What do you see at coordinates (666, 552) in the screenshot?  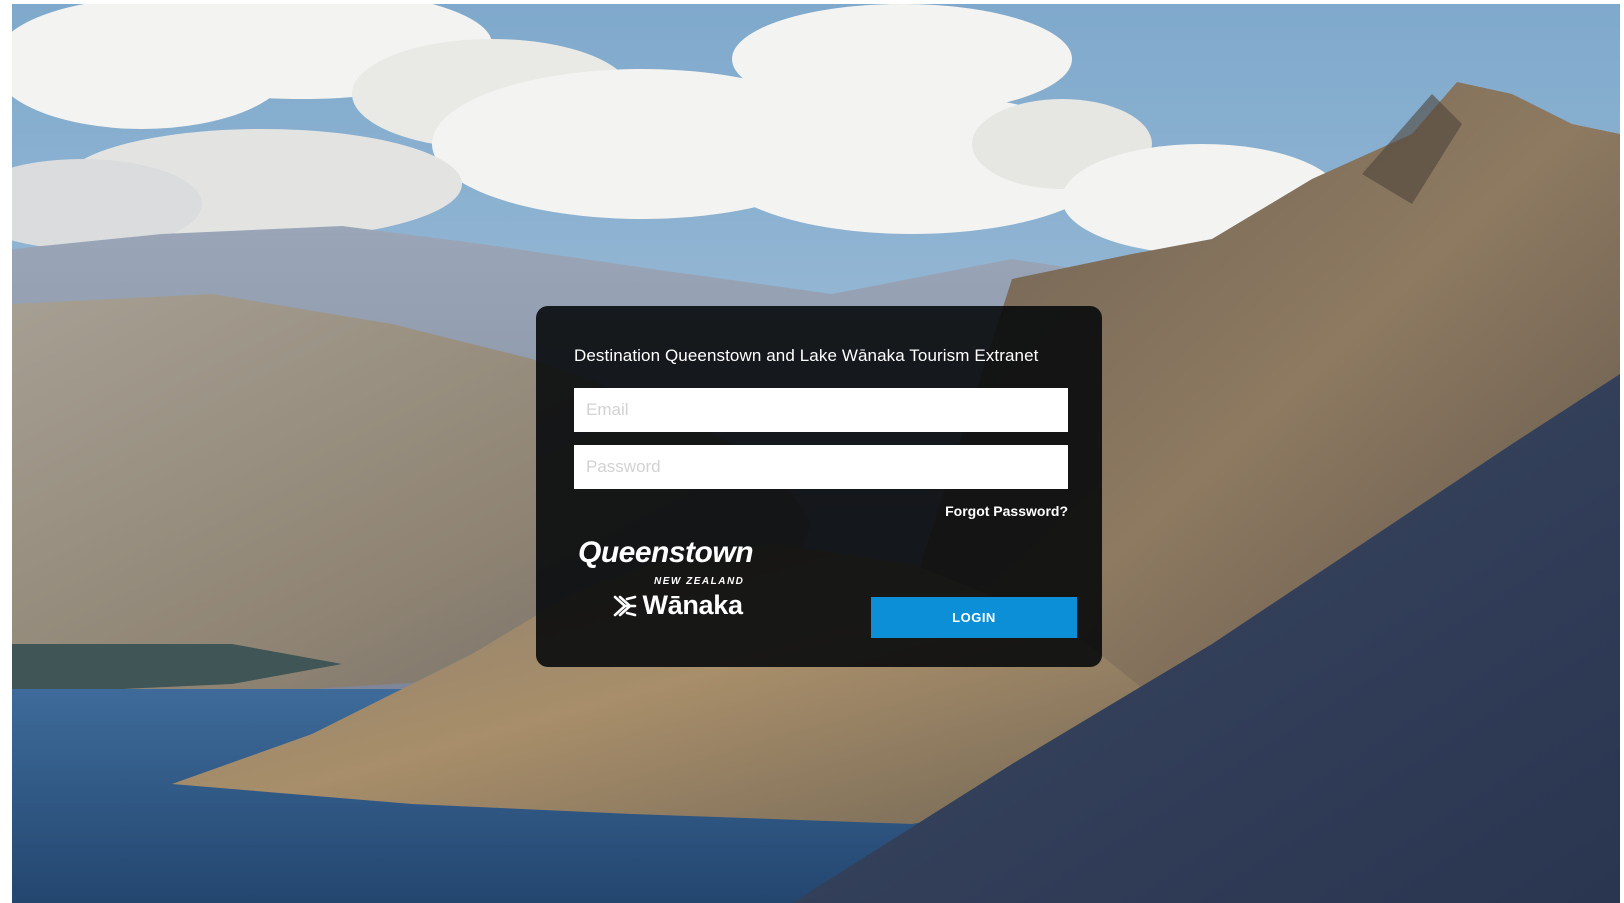 I see `queenstown-logo: Queenstown` at bounding box center [666, 552].